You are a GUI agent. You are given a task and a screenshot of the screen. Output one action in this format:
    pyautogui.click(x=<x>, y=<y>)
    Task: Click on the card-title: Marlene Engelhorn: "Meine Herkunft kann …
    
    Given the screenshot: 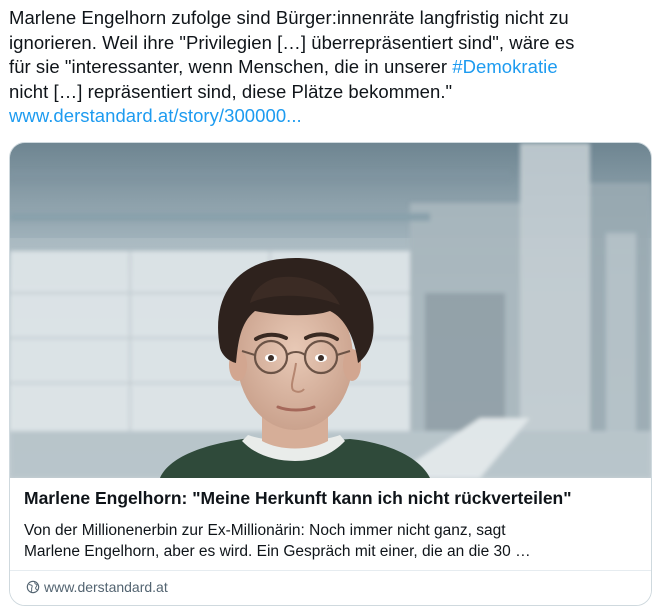 What is the action you would take?
    pyautogui.click(x=331, y=498)
    